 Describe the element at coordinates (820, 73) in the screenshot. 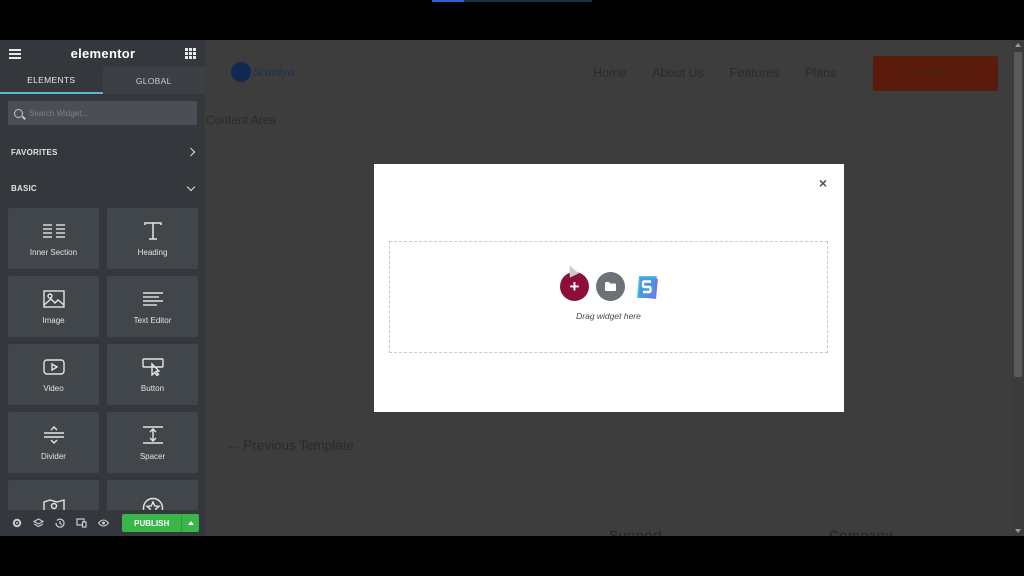

I see `nav-link-plans: Plans` at that location.